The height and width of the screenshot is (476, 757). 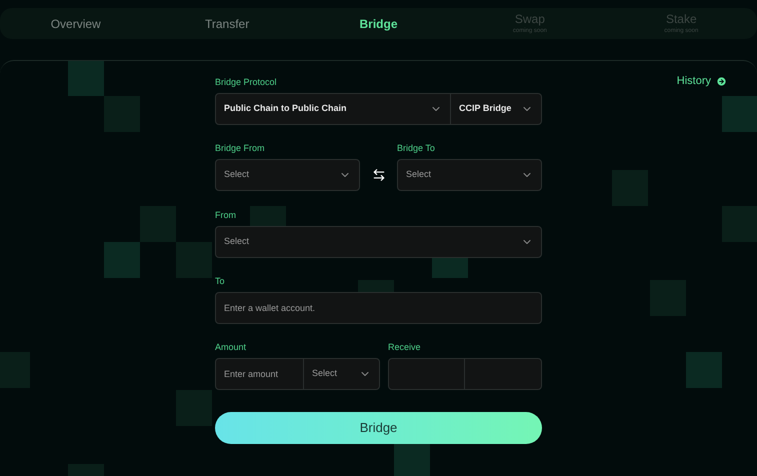 What do you see at coordinates (225, 215) in the screenshot?
I see `field-label: From` at bounding box center [225, 215].